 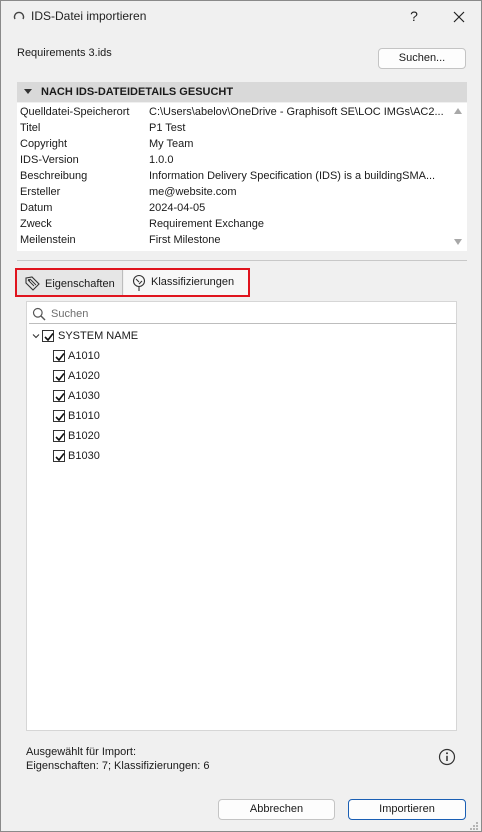 I want to click on tree-label: A1010, so click(x=84, y=356).